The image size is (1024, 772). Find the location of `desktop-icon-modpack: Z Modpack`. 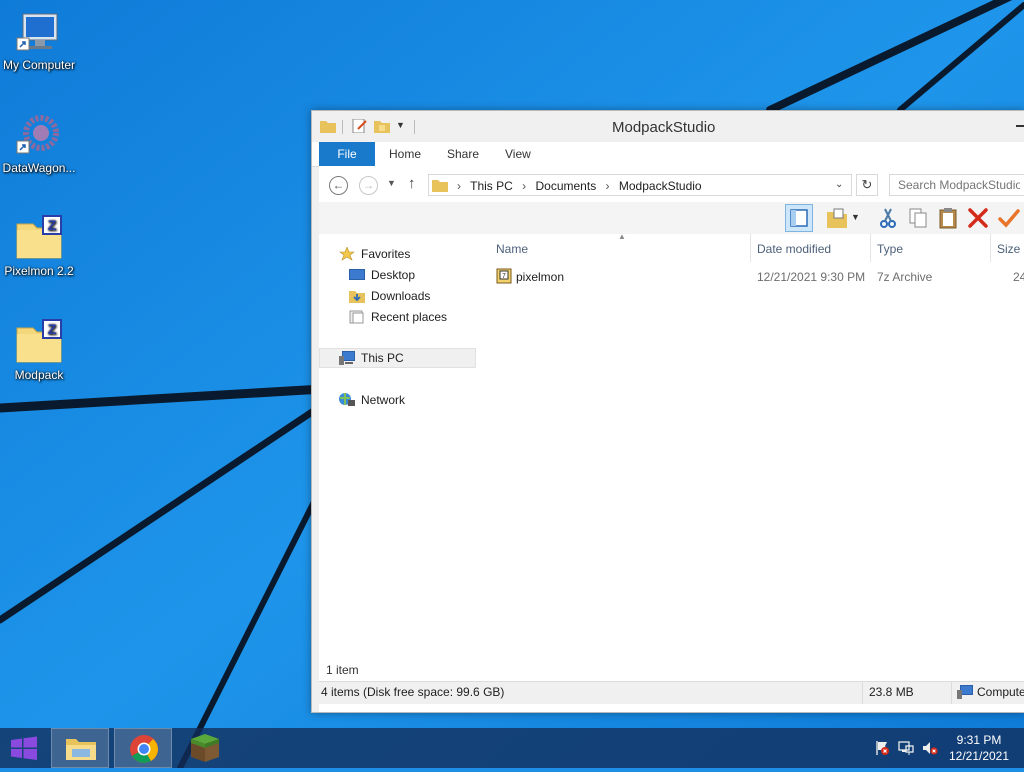

desktop-icon-modpack: Z Modpack is located at coordinates (39, 350).